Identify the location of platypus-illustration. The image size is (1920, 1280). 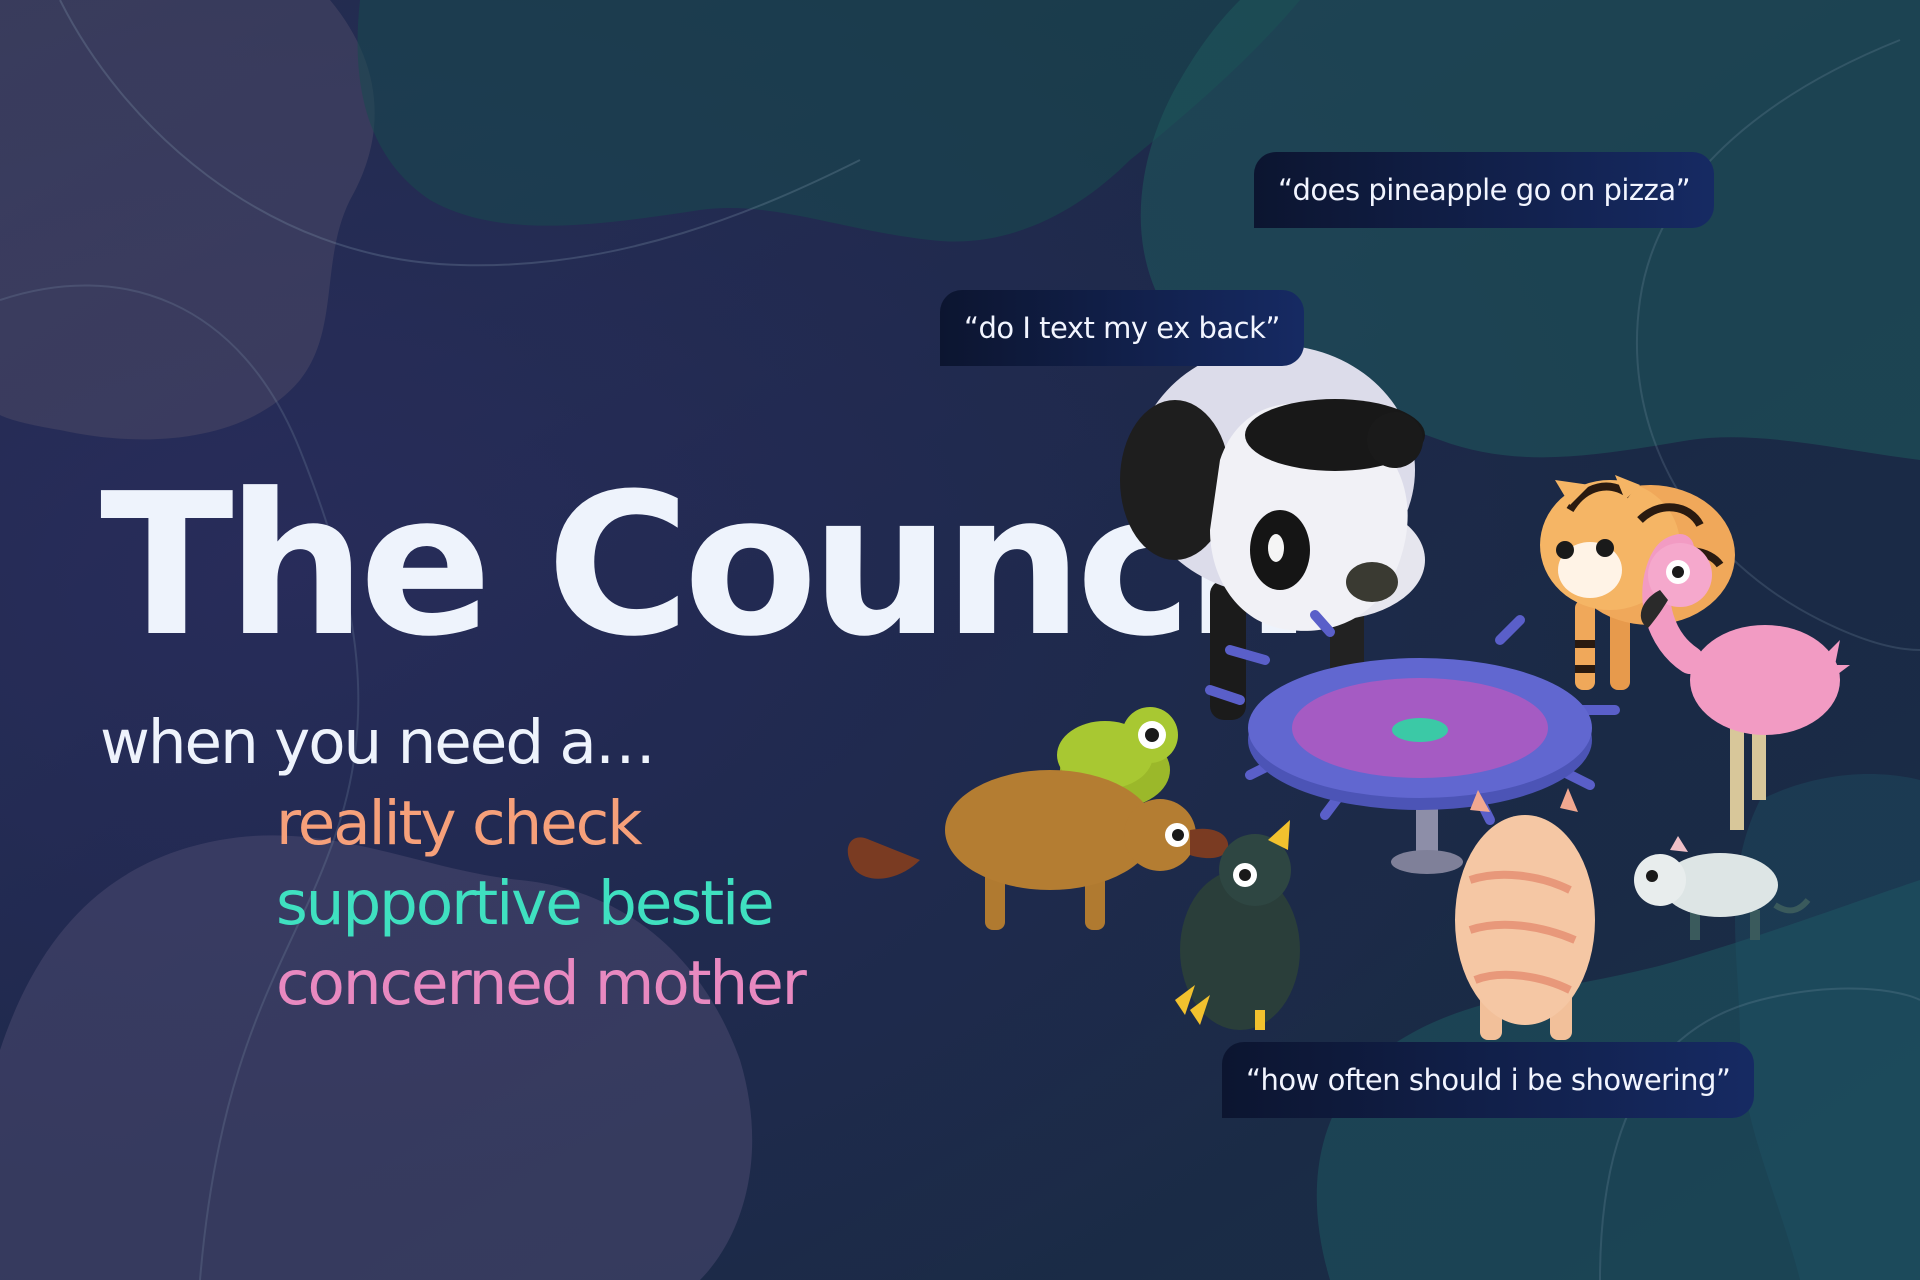
(1038, 850).